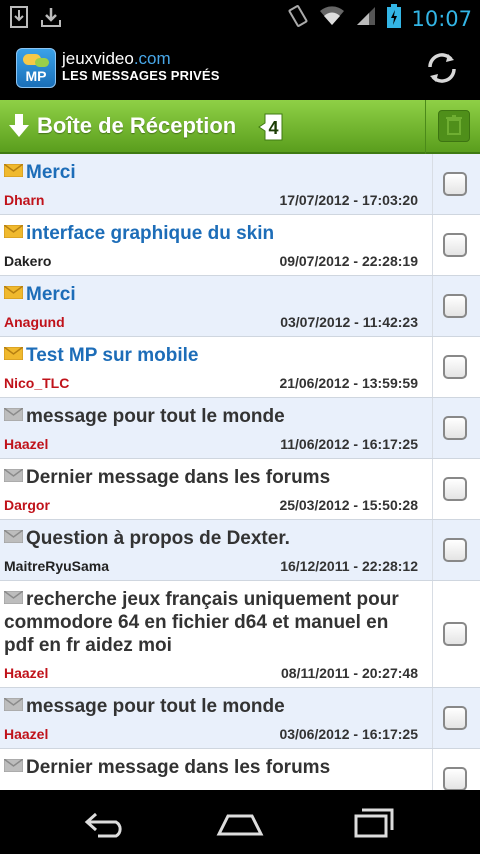  I want to click on message-row: Merci Anagund 03/07/2012 - 11:42:23, so click(240, 306).